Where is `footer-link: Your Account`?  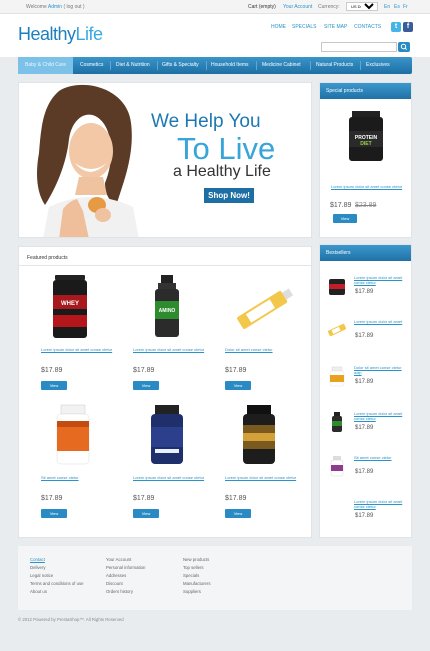
footer-link: Your Account is located at coordinates (125, 560).